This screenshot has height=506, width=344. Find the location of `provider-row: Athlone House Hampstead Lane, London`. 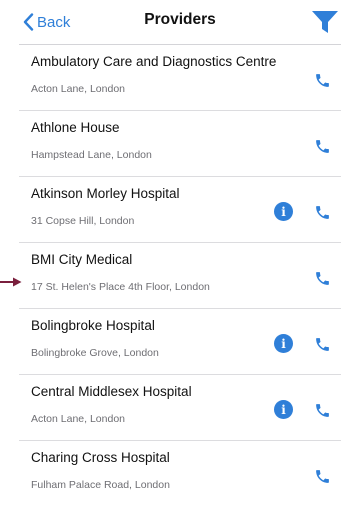

provider-row: Athlone House Hampstead Lane, London is located at coordinates (180, 144).